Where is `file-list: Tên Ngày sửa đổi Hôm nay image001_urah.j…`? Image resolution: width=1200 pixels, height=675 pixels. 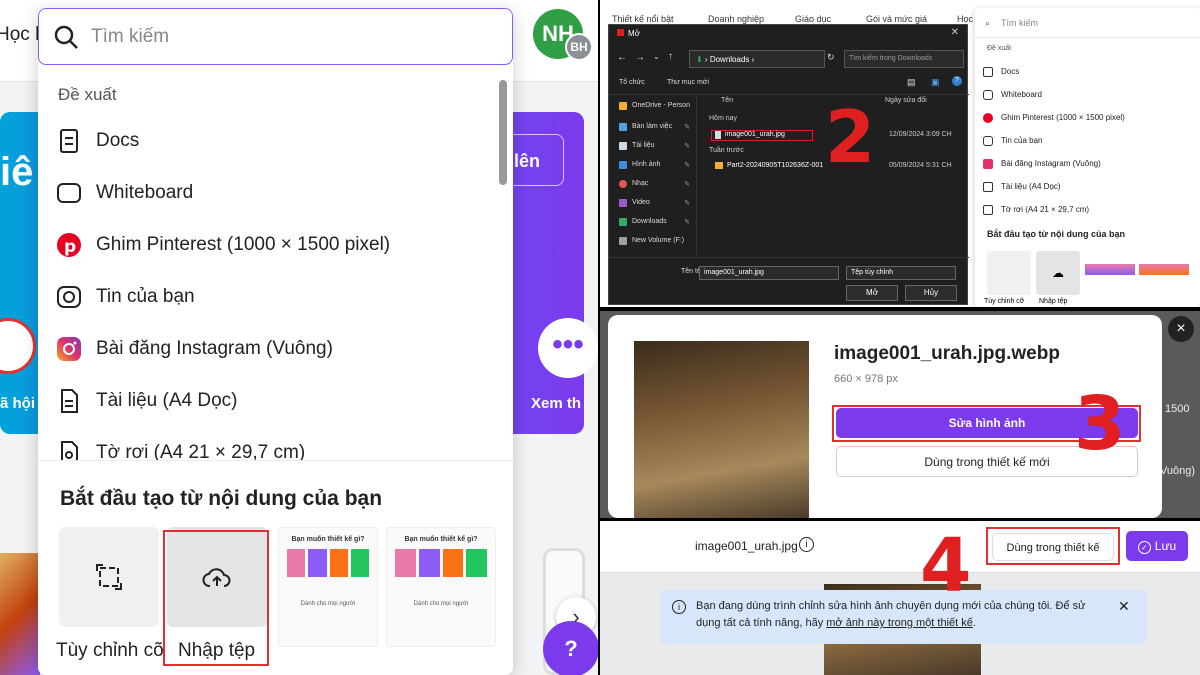
file-list: Tên Ngày sửa đổi Hôm nay image001_urah.j… is located at coordinates (837, 175).